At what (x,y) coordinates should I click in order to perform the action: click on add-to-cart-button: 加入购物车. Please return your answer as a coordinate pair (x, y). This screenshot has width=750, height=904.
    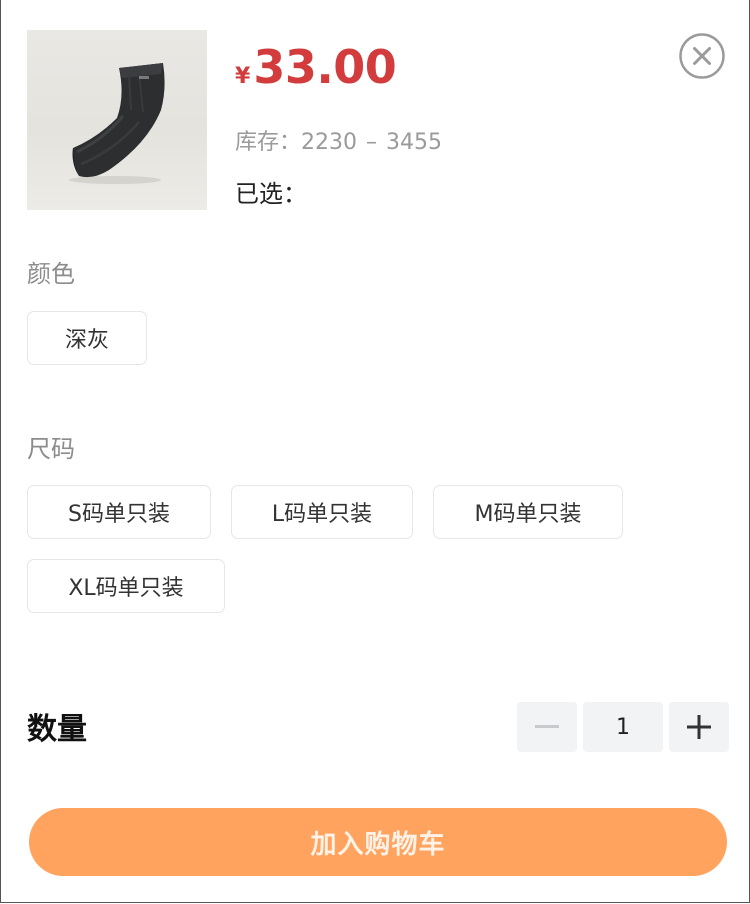
    Looking at the image, I should click on (378, 842).